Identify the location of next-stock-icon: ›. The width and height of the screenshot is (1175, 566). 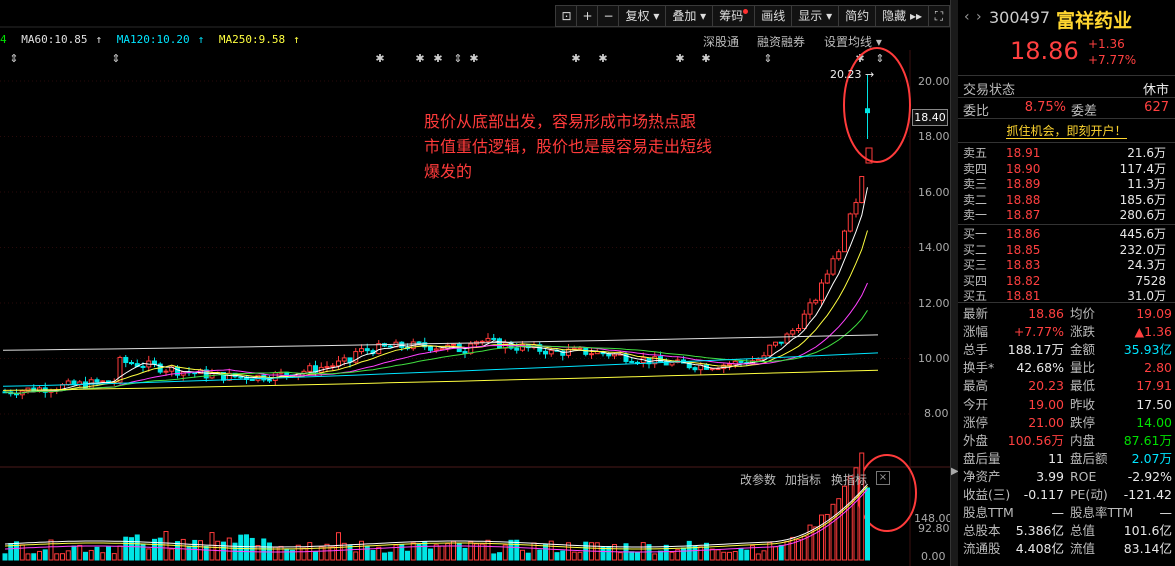
(979, 17).